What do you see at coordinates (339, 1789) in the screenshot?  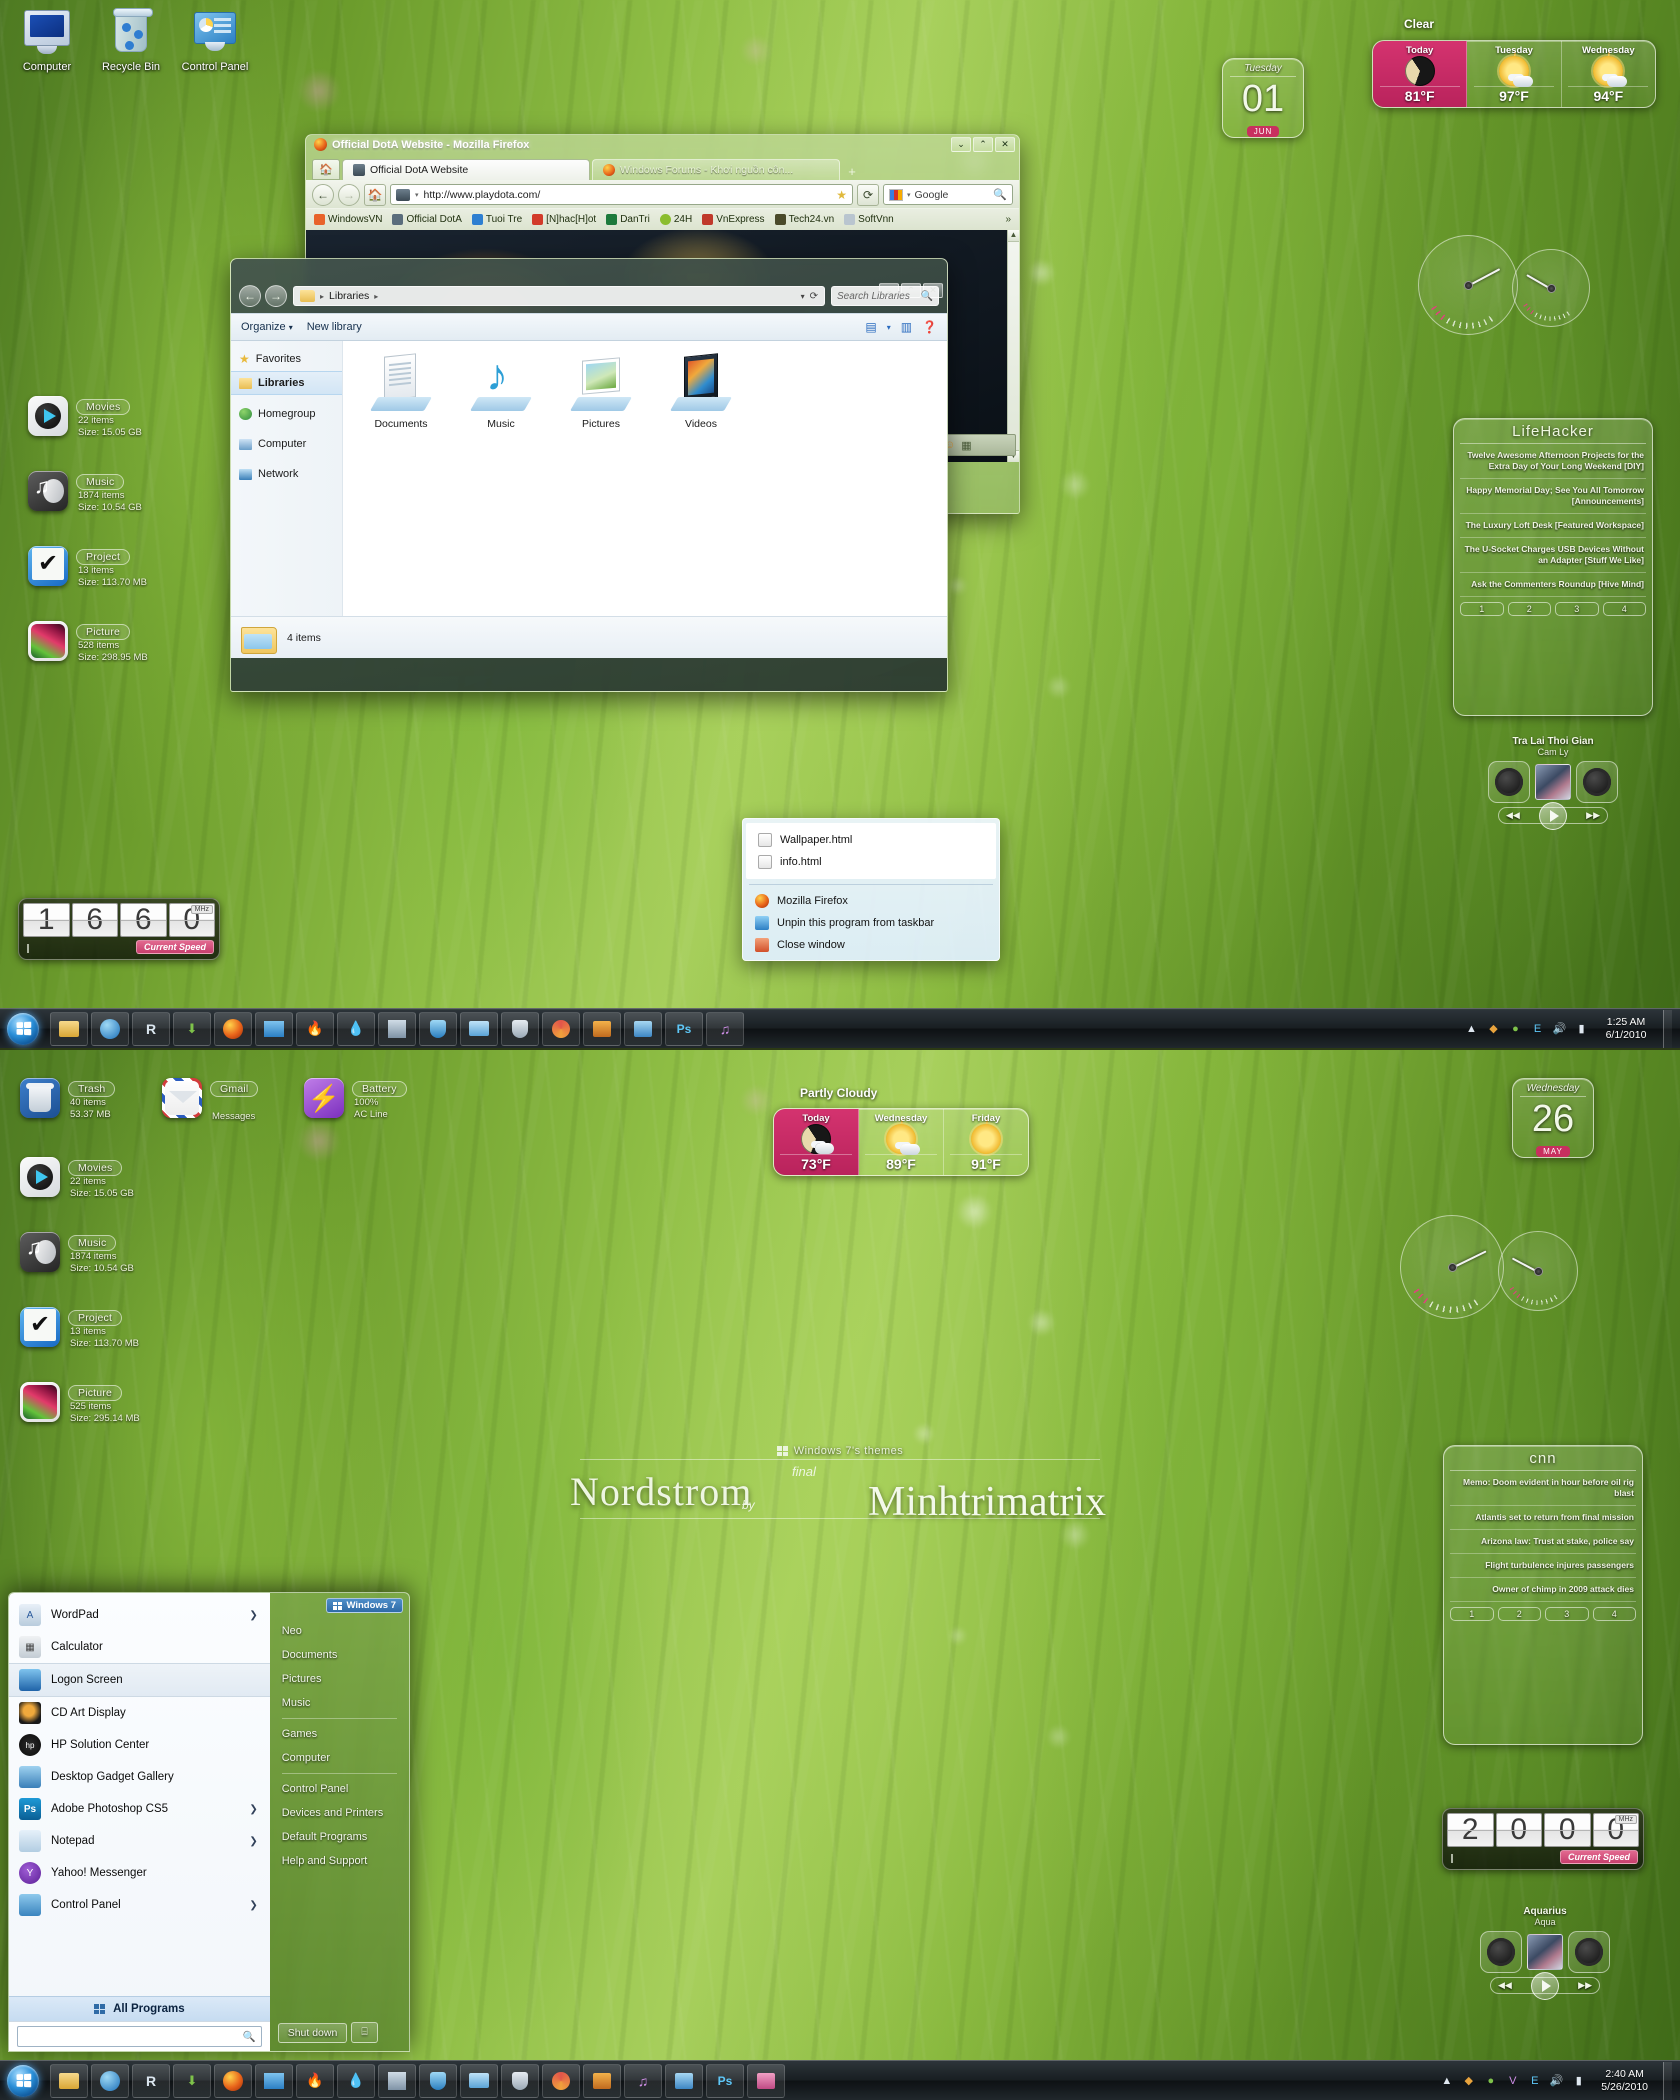 I see `start-place-control-panel: Control Panel` at bounding box center [339, 1789].